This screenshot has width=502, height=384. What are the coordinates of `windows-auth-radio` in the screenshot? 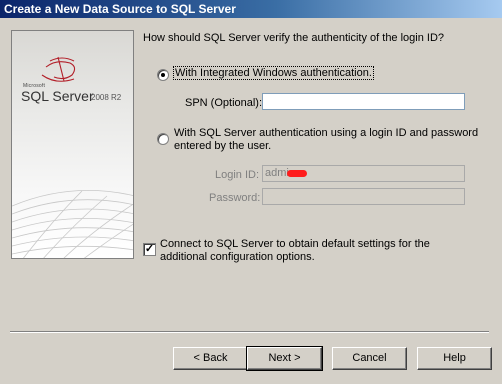 It's located at (163, 75).